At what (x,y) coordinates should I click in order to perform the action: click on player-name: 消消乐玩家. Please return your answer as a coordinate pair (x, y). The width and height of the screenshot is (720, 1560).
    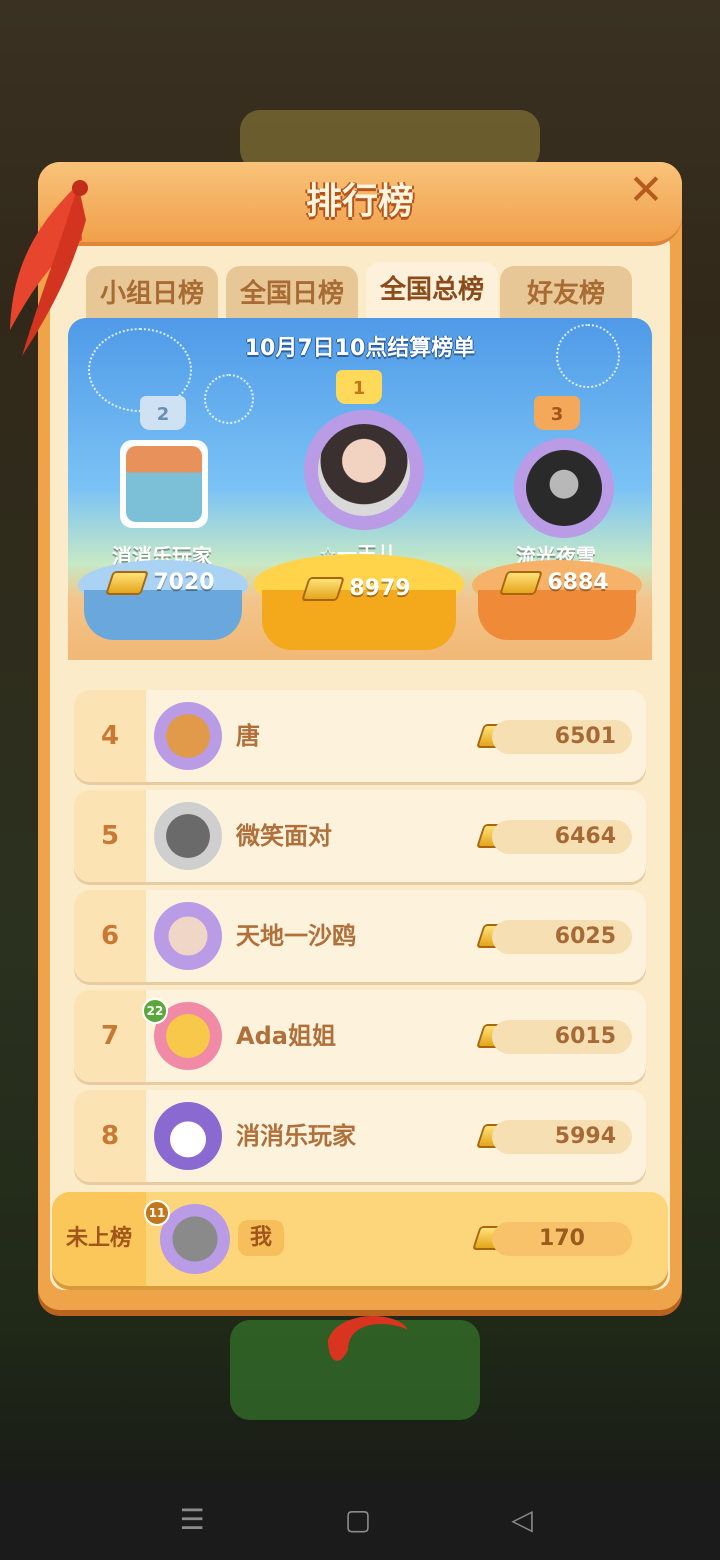
    Looking at the image, I should click on (296, 1136).